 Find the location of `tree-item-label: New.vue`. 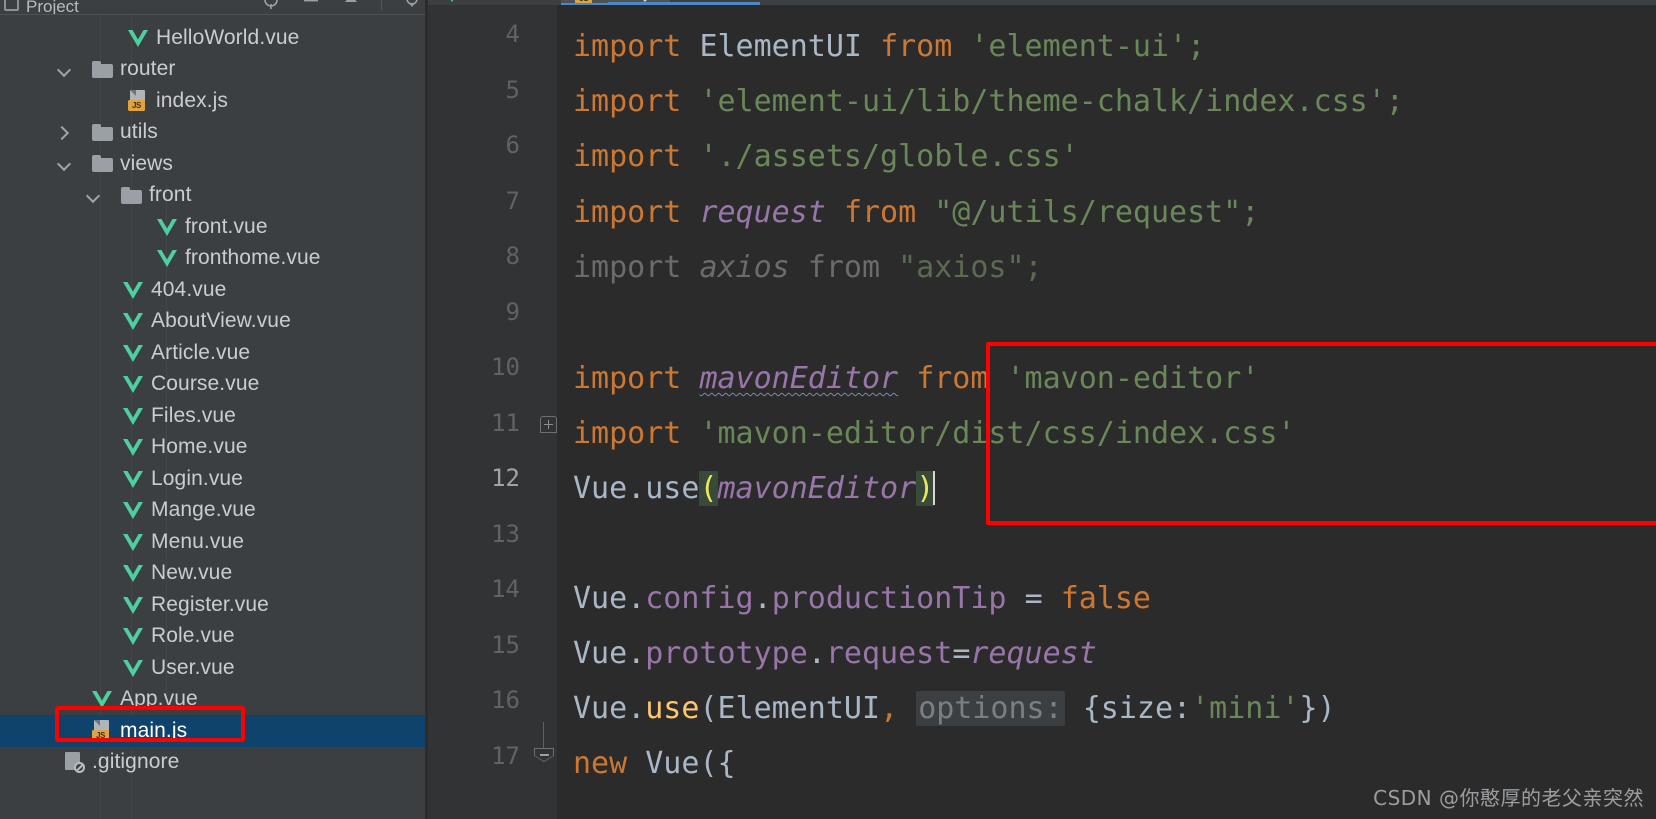

tree-item-label: New.vue is located at coordinates (192, 573).